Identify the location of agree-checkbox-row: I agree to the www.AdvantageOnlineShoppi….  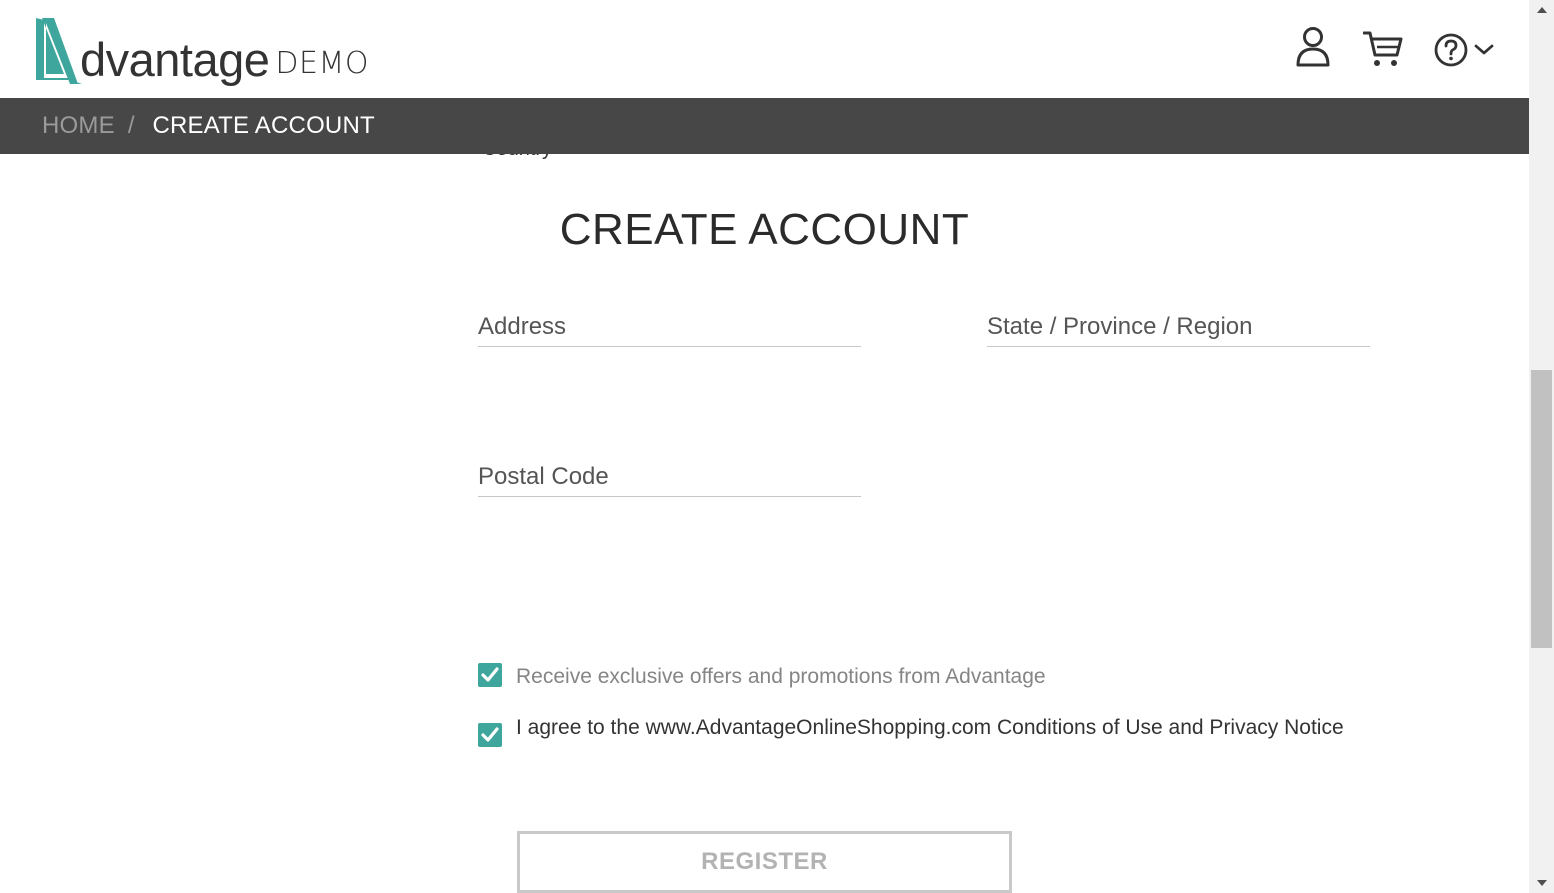
(911, 731).